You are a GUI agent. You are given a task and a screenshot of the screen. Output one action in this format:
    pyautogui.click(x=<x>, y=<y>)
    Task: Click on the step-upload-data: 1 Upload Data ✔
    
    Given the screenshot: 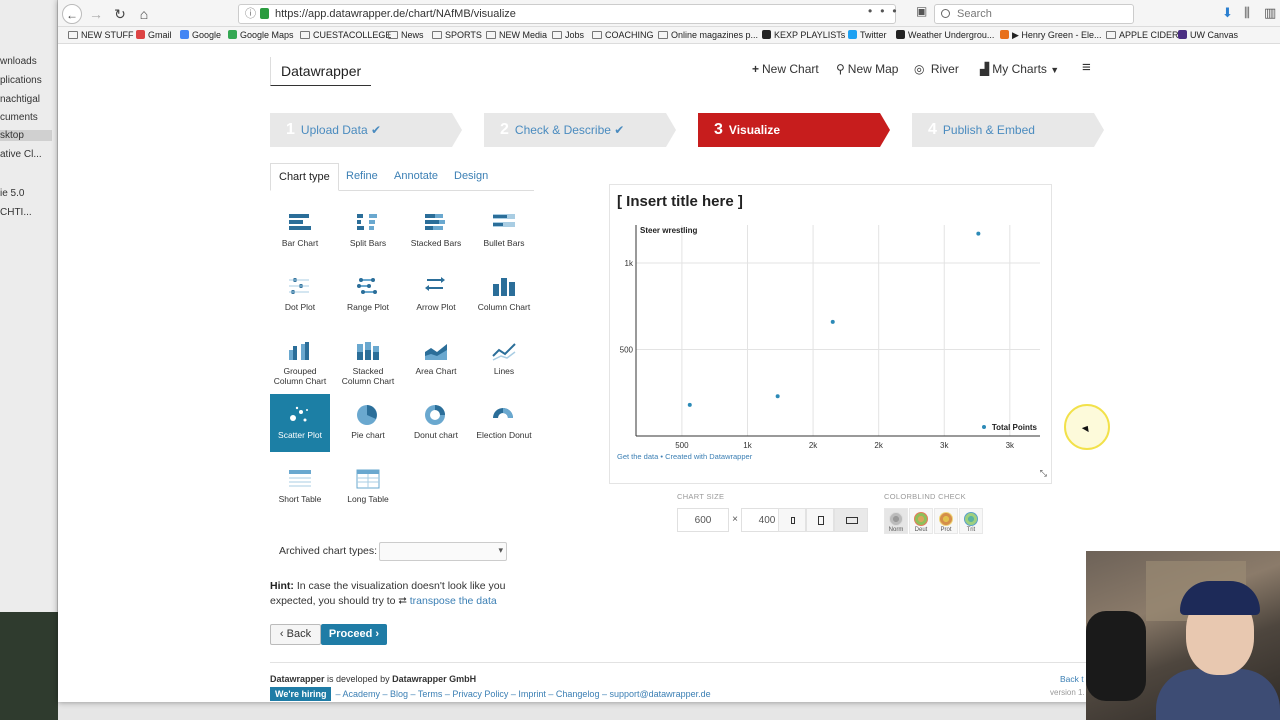 What is the action you would take?
    pyautogui.click(x=366, y=130)
    